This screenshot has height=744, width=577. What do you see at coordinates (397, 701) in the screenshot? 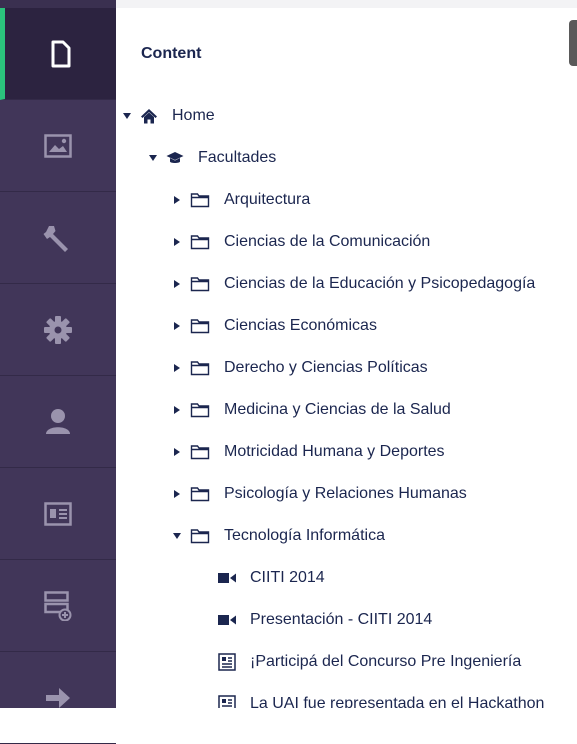
I see `tree-node-label: La UAI fue representada en el Hackathon` at bounding box center [397, 701].